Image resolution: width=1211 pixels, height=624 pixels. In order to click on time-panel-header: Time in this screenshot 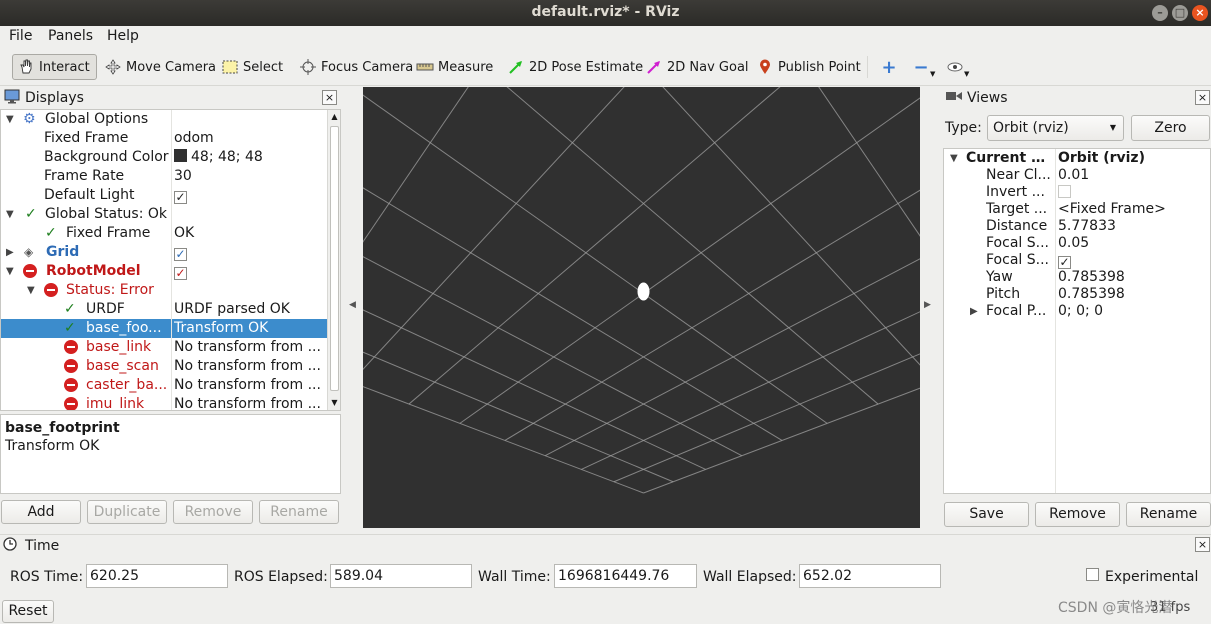, I will do `click(300, 546)`.